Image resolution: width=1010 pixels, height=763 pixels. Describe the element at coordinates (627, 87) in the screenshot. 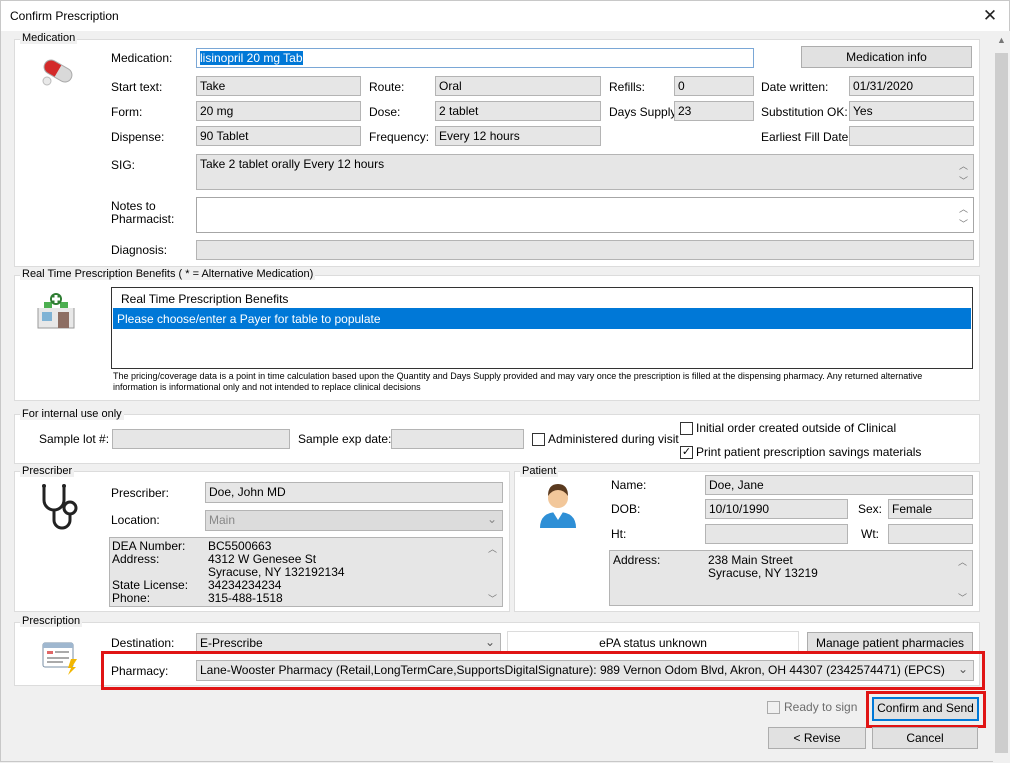

I see `refills-label: Refills:` at that location.